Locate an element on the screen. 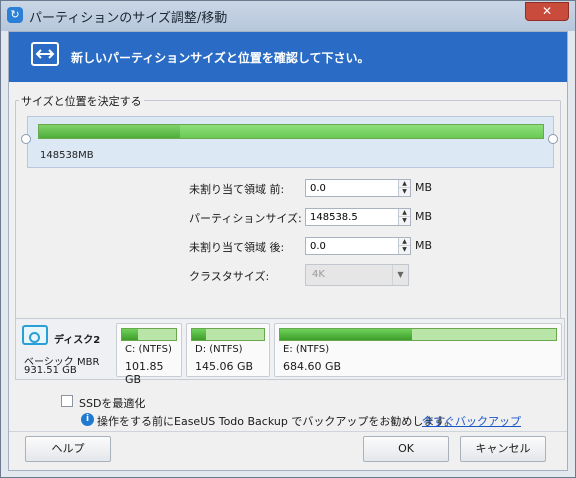  partition-size-stepper: ▲ ▼ is located at coordinates (358, 217).